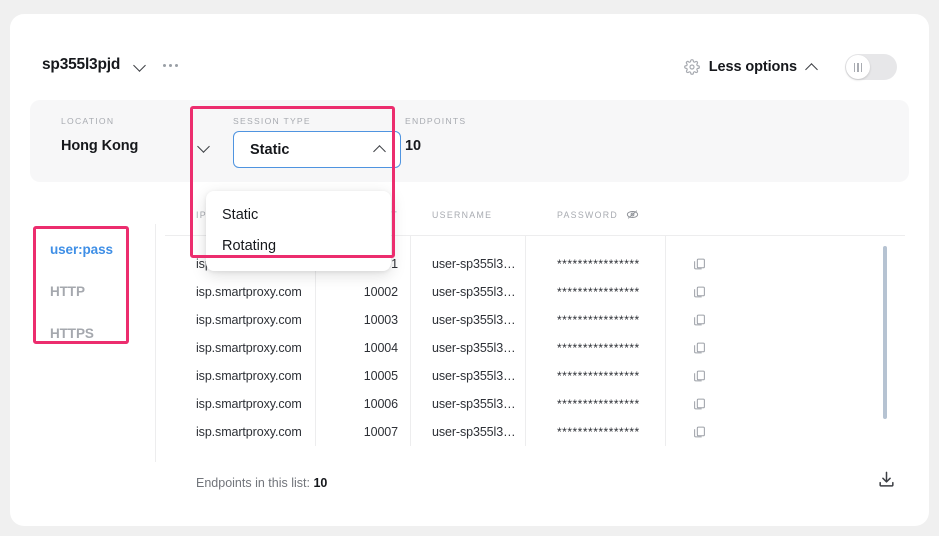  Describe the element at coordinates (469, 54) in the screenshot. I see `card-header: sp355l3pjd Less options` at that location.